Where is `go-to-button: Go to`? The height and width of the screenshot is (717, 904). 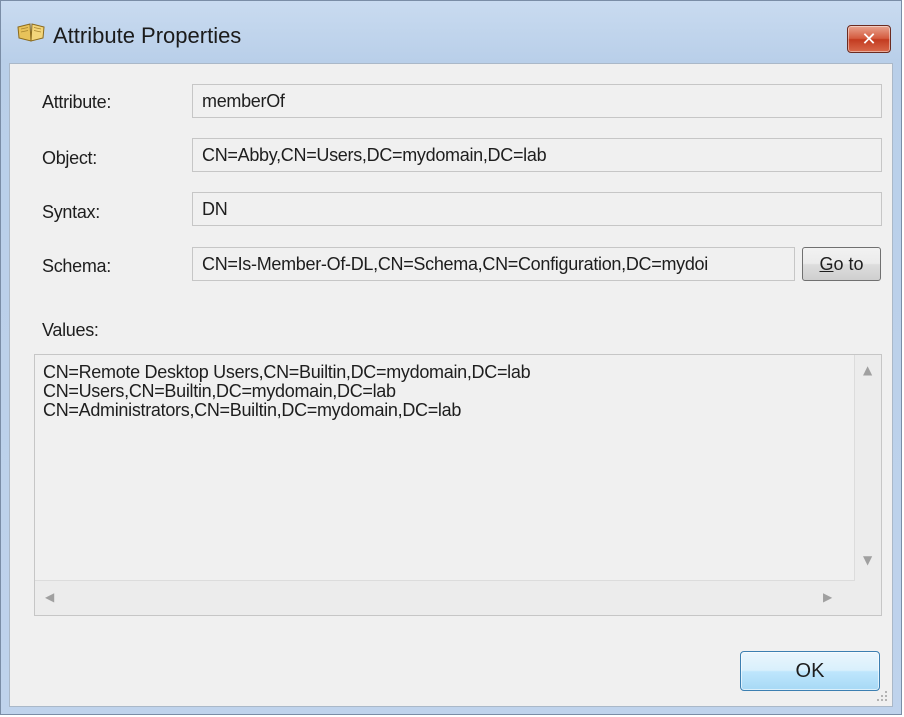 go-to-button: Go to is located at coordinates (841, 264).